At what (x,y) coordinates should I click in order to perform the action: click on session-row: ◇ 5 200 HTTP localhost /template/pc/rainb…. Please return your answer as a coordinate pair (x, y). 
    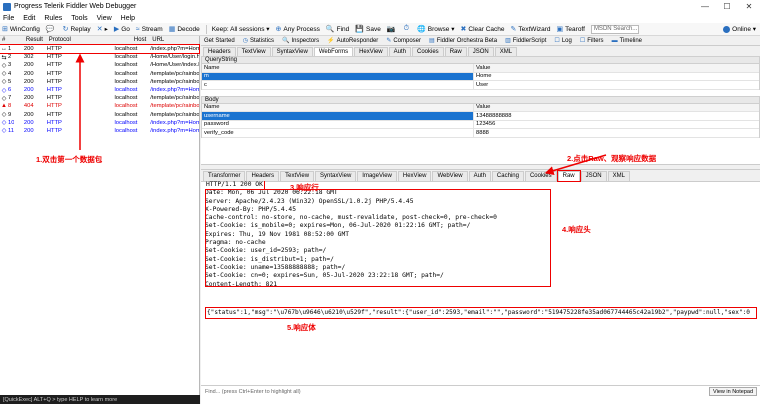
    Looking at the image, I should click on (99, 82).